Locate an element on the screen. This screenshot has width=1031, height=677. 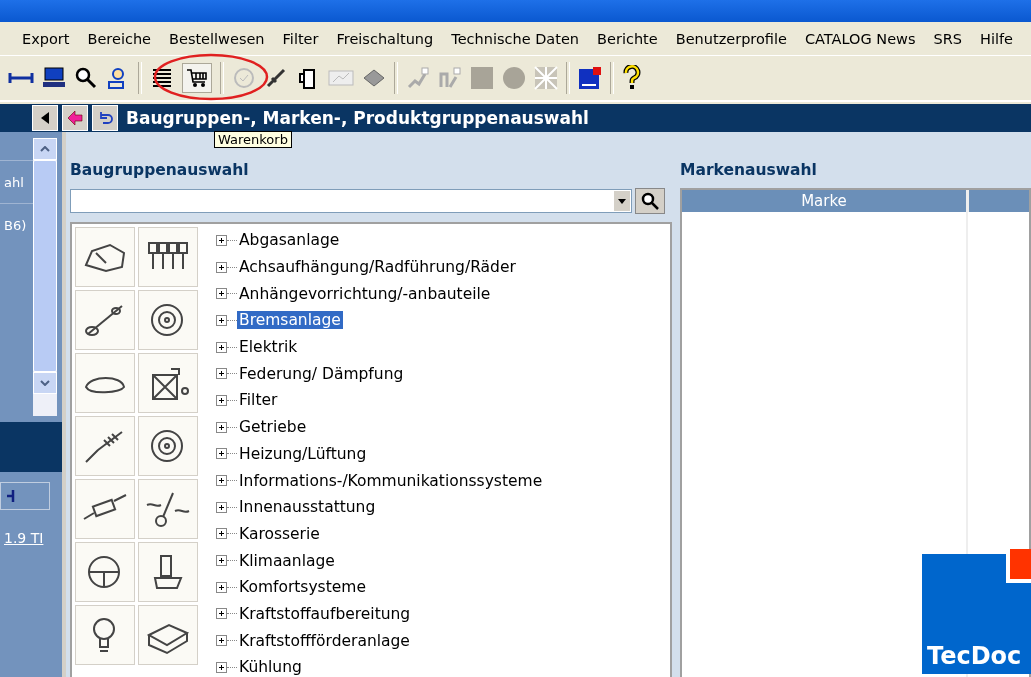
collapse-button is located at coordinates (45, 118).